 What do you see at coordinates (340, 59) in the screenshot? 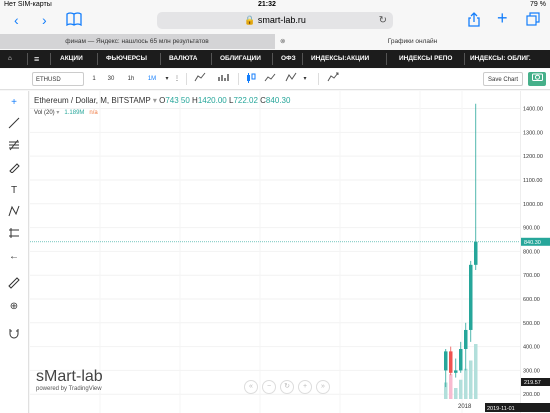
I see `menu-item-index-stocks: ИНДЕКСЫ:АКЦИИ` at bounding box center [340, 59].